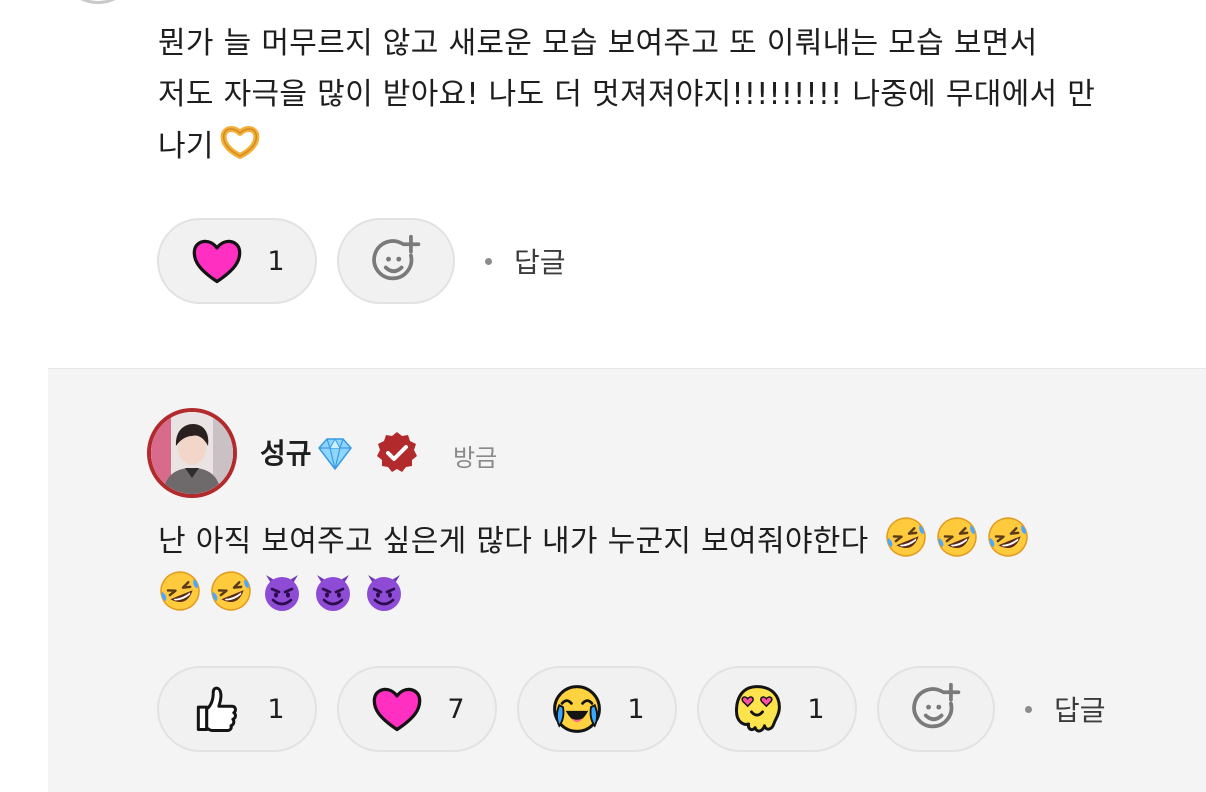 This screenshot has height=792, width=1206. I want to click on avatar, so click(192, 453).